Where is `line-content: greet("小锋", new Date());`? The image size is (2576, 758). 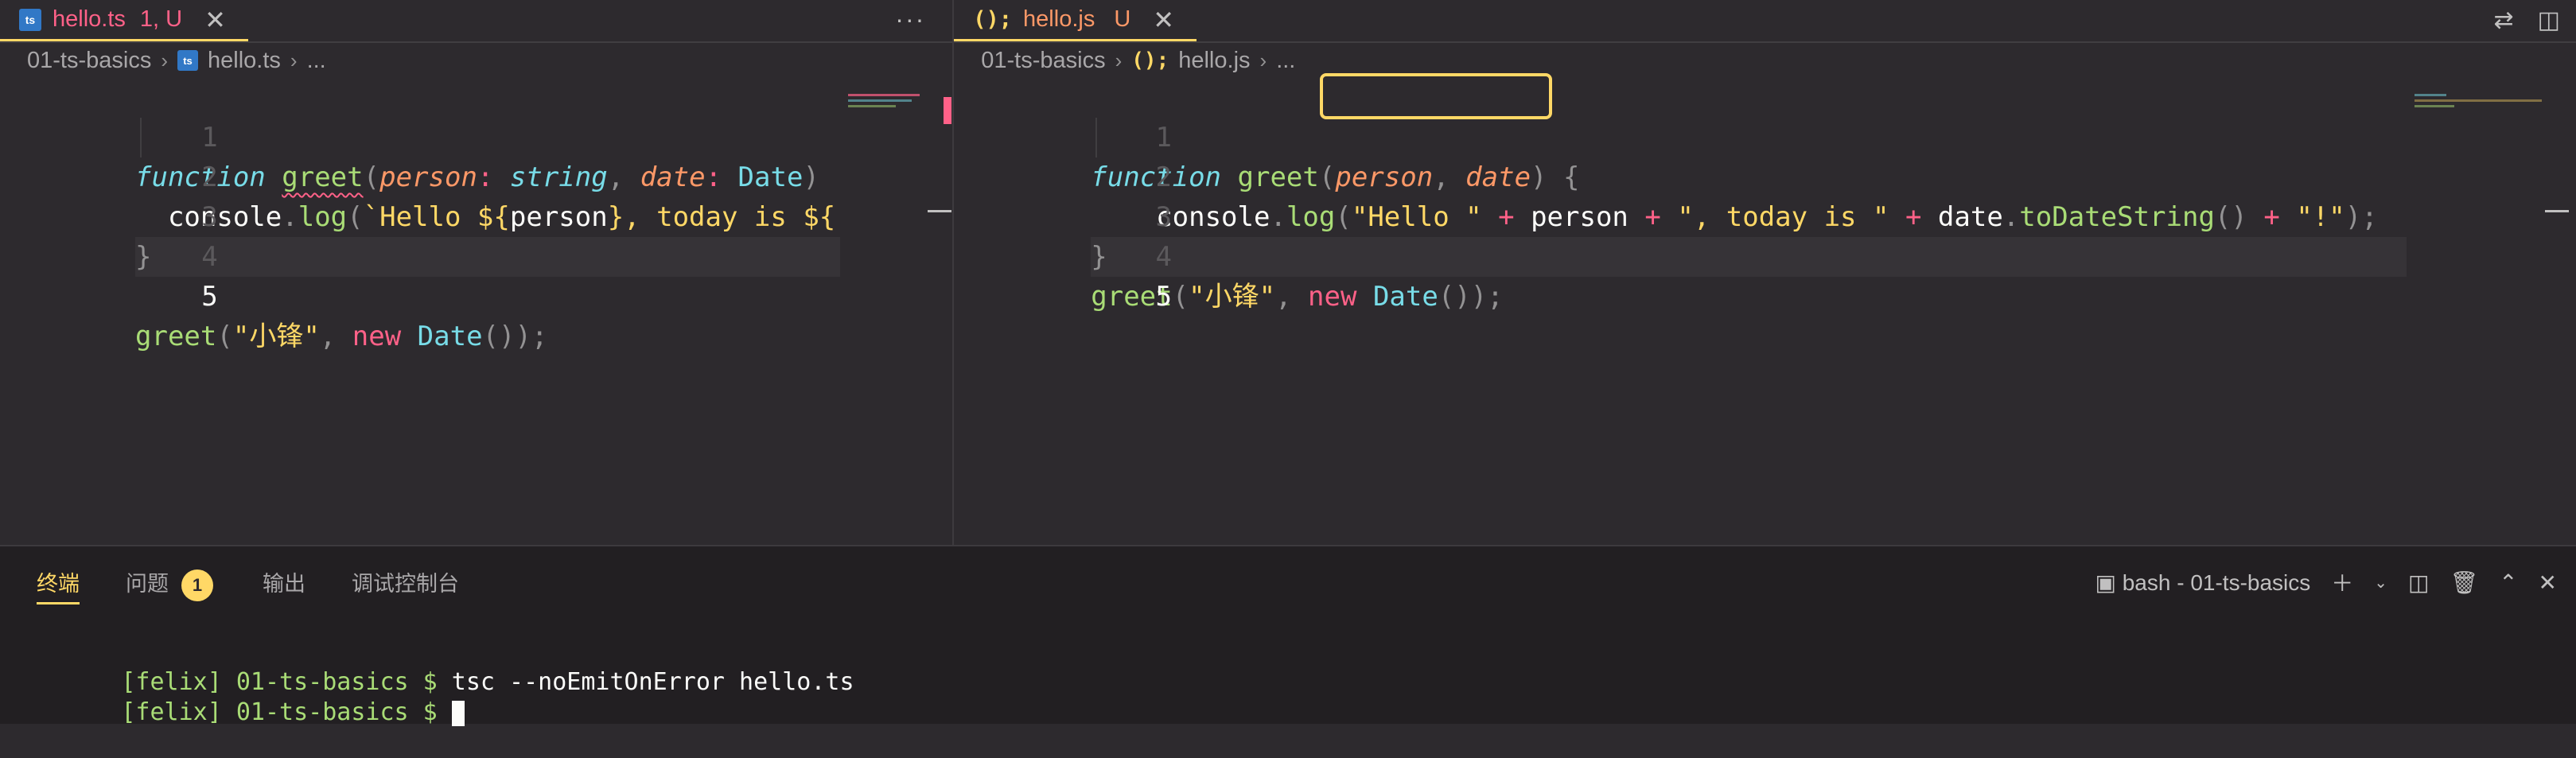 line-content: greet("小锋", new Date()); is located at coordinates (342, 336).